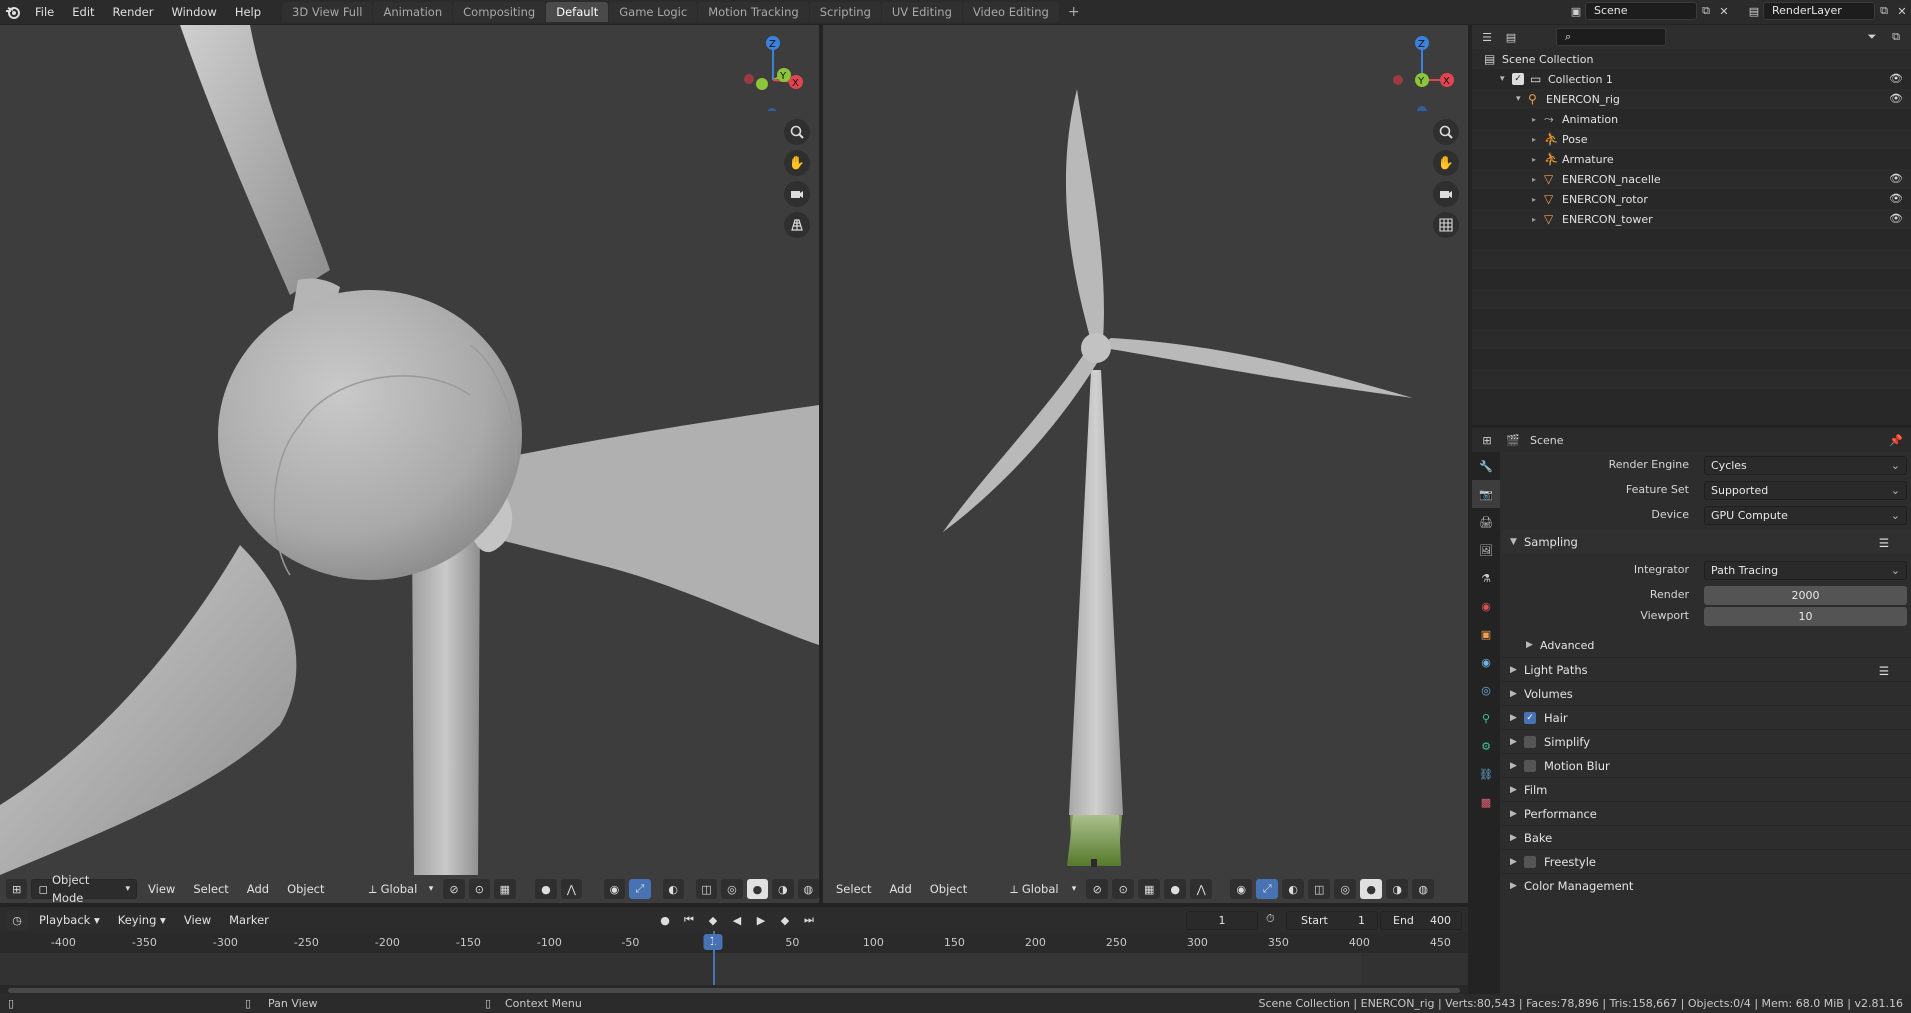 This screenshot has width=1911, height=1013. Describe the element at coordinates (1486, 662) in the screenshot. I see `modifier-tab-icon: ◉` at that location.